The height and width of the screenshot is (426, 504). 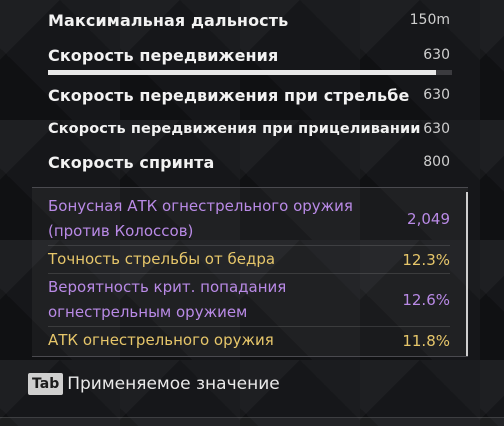 What do you see at coordinates (229, 95) in the screenshot?
I see `stat-label: Скорость передвижения при стрельбе` at bounding box center [229, 95].